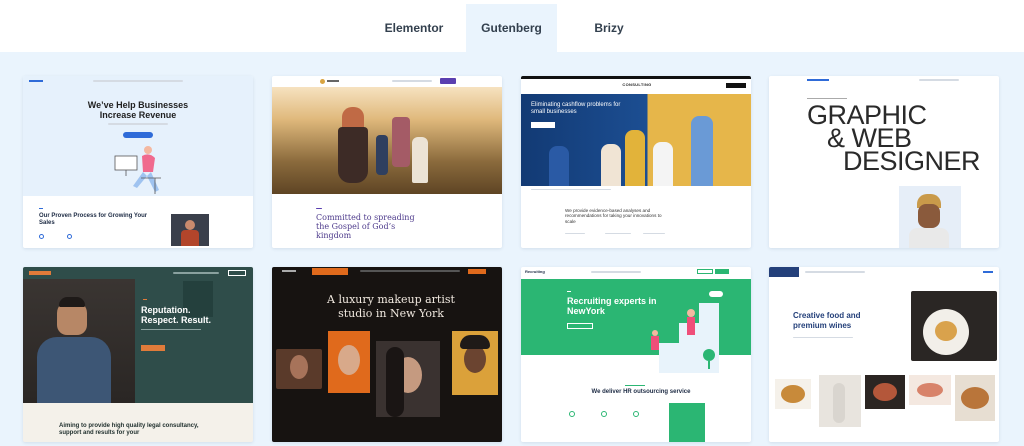 The height and width of the screenshot is (446, 1024). I want to click on consulting-brand: CONSULTING, so click(637, 84).